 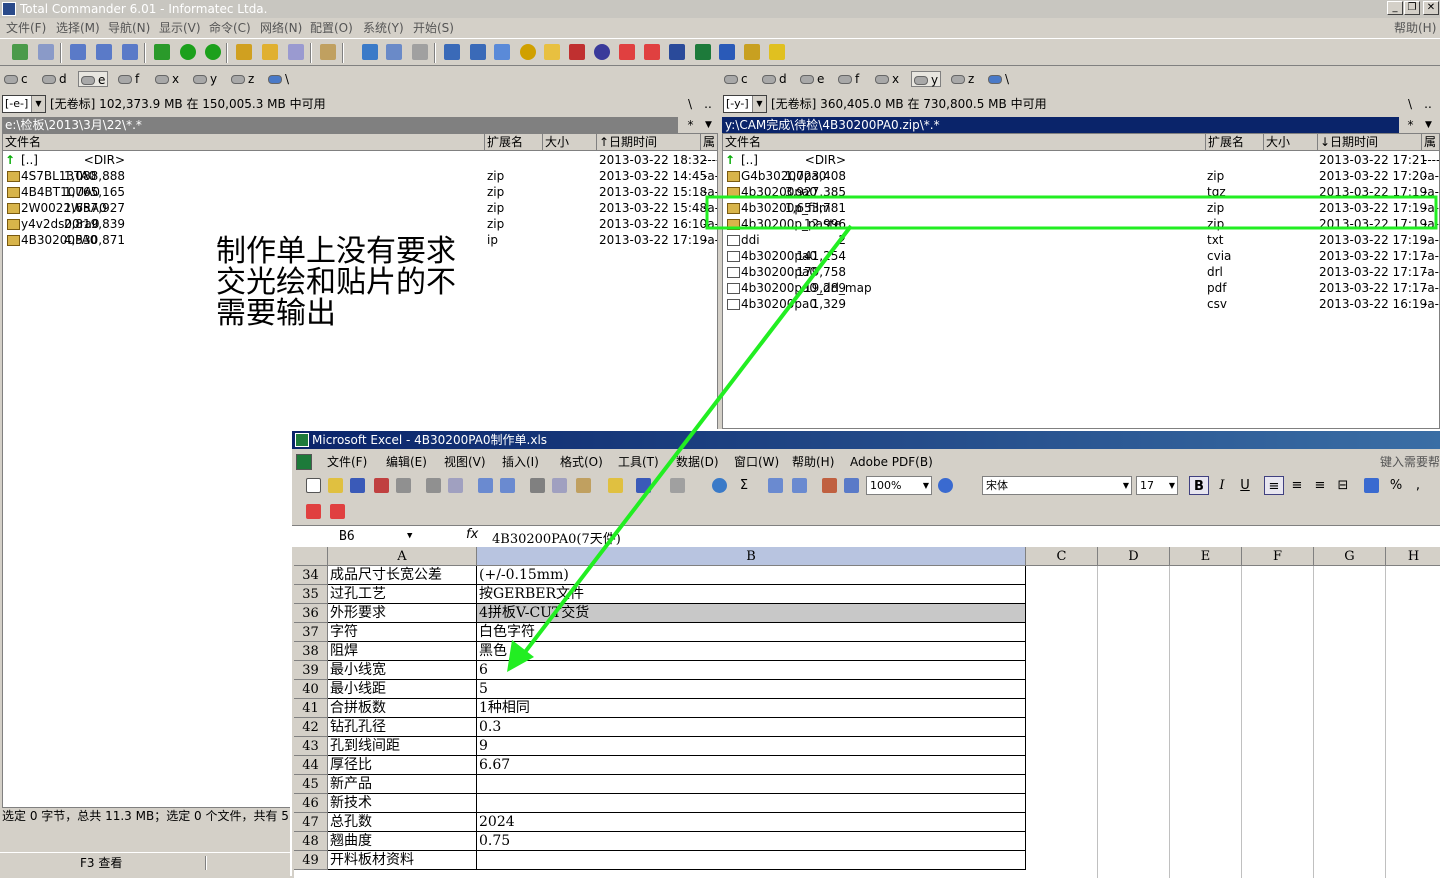 I want to click on left-col-date: ↑日期时间, so click(x=649, y=142).